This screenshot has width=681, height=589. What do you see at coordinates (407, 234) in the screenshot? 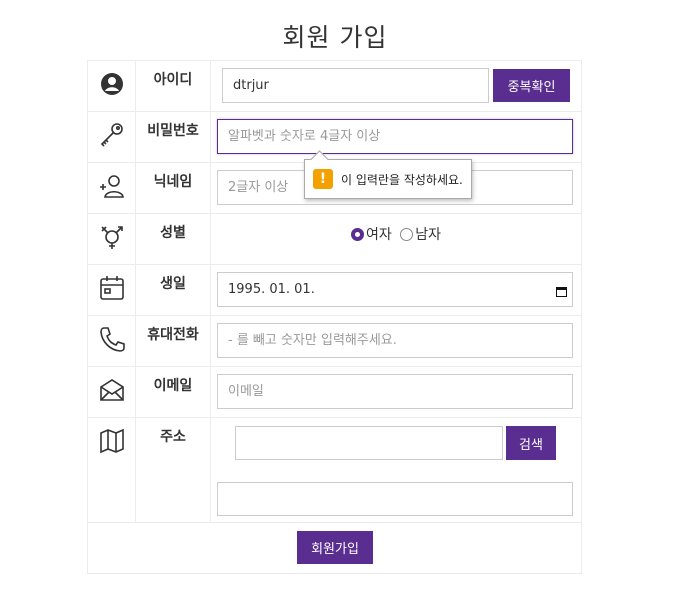
I see `gender-male-radio` at bounding box center [407, 234].